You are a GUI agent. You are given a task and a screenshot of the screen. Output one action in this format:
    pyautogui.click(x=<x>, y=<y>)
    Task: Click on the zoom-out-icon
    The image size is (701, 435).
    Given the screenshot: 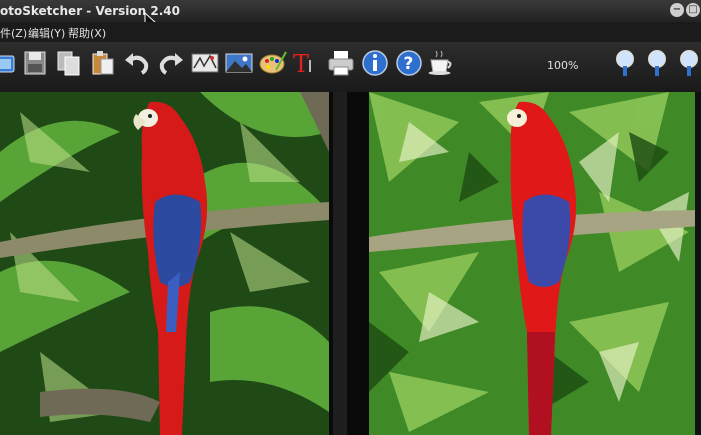 What is the action you would take?
    pyautogui.click(x=689, y=63)
    